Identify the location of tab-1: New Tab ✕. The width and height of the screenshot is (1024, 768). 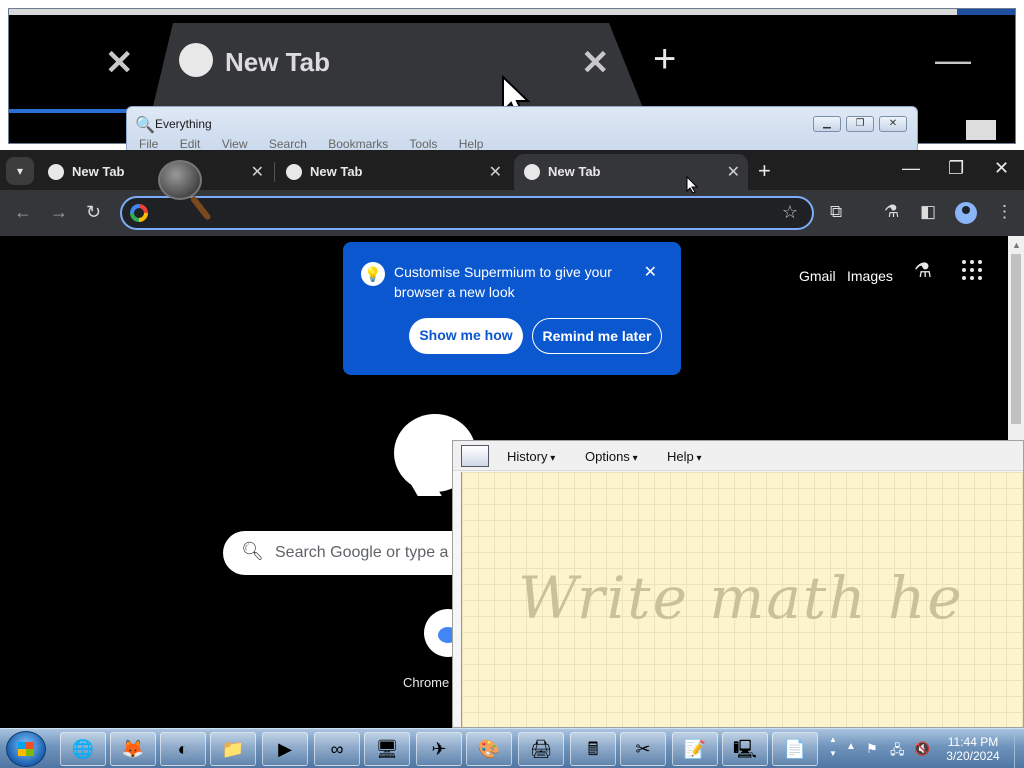
(155, 172).